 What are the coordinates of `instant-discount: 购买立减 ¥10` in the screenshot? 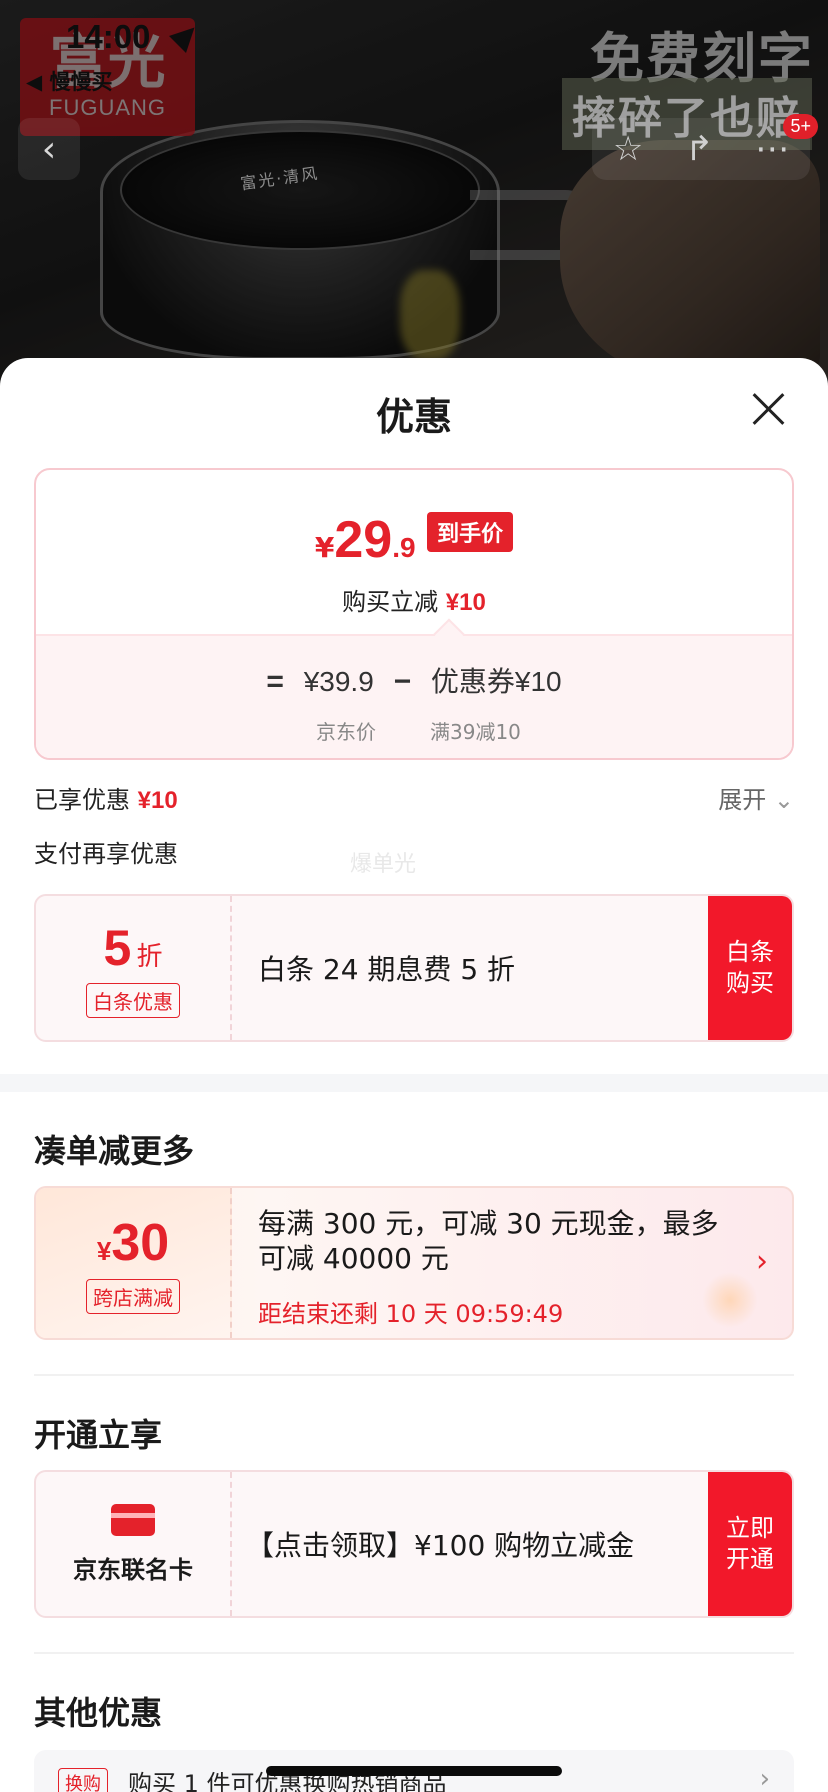 It's located at (414, 599).